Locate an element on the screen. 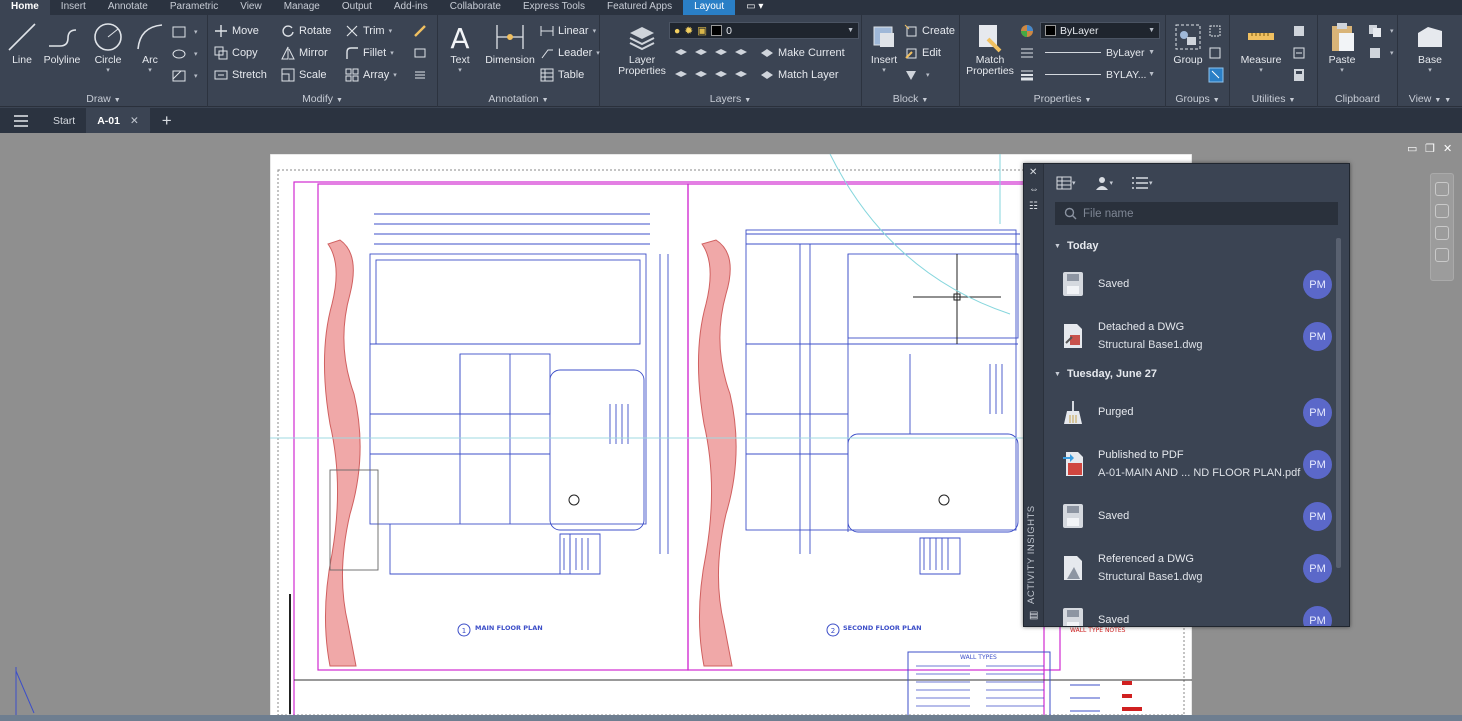 This screenshot has height=721, width=1462. match-properties-button: Match Properties is located at coordinates (990, 49).